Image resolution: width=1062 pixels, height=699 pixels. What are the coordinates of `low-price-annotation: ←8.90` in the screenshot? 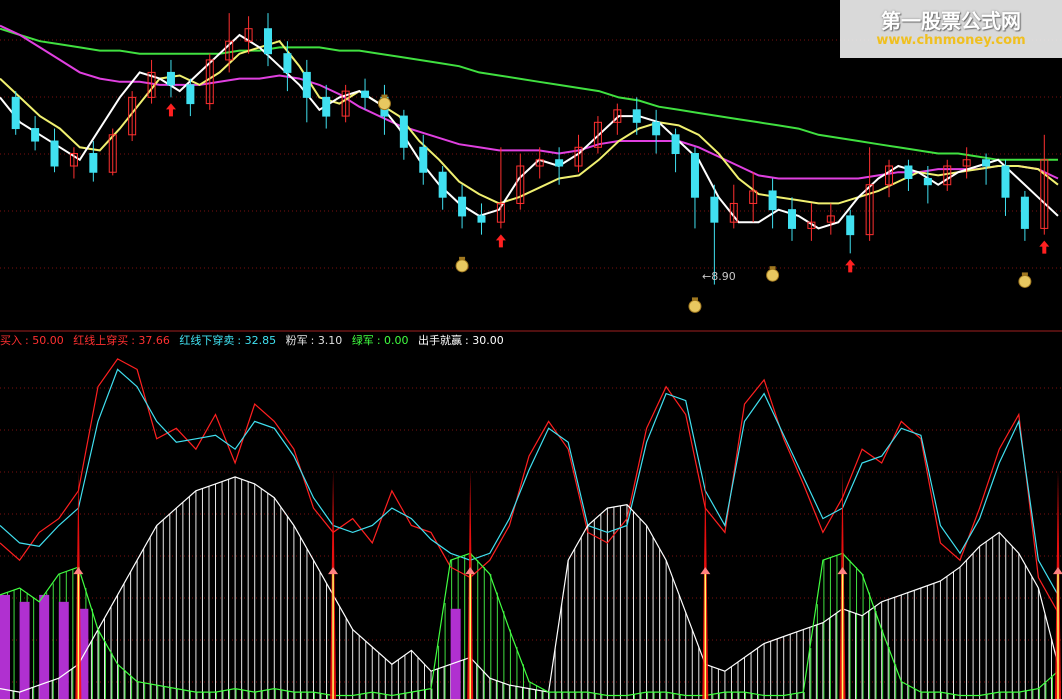 It's located at (719, 276).